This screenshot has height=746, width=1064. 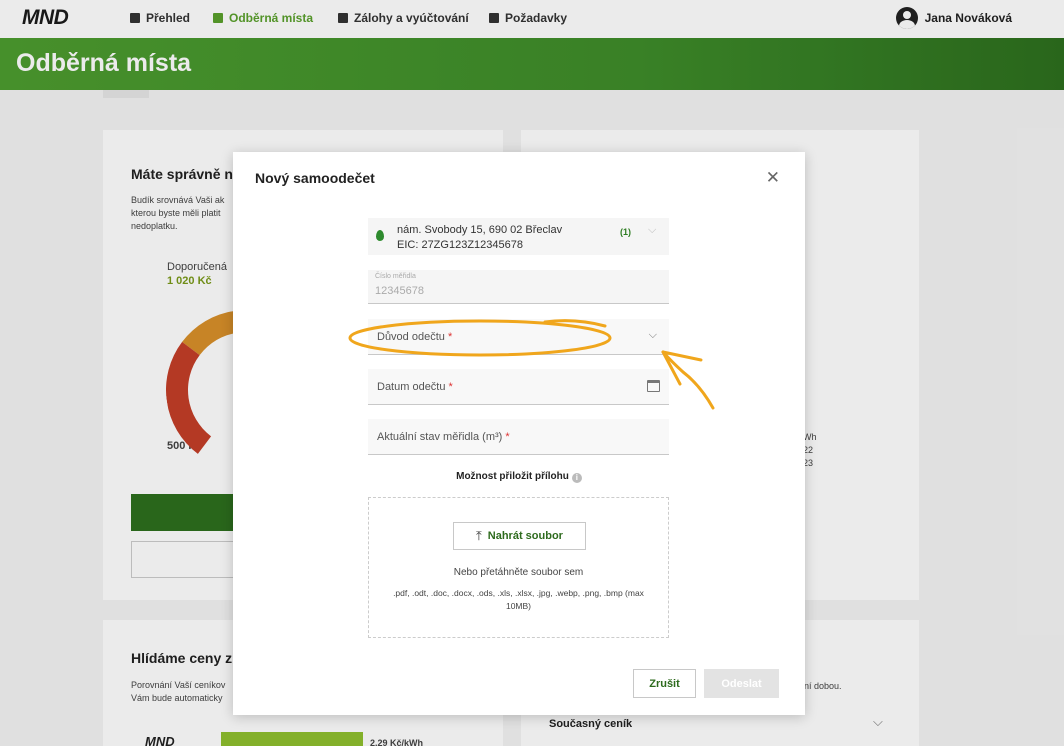 I want to click on annotation-arrow, so click(x=688, y=380).